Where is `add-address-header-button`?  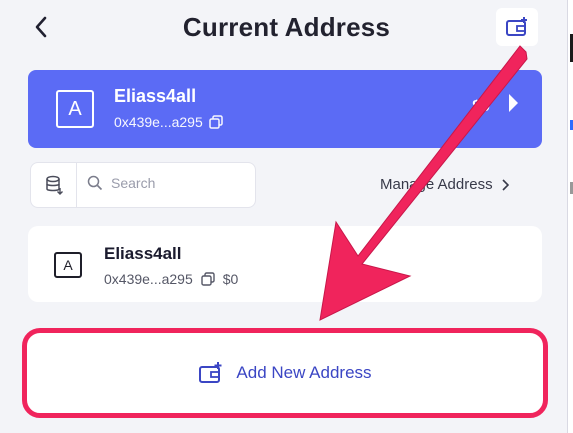
add-address-header-button is located at coordinates (517, 27).